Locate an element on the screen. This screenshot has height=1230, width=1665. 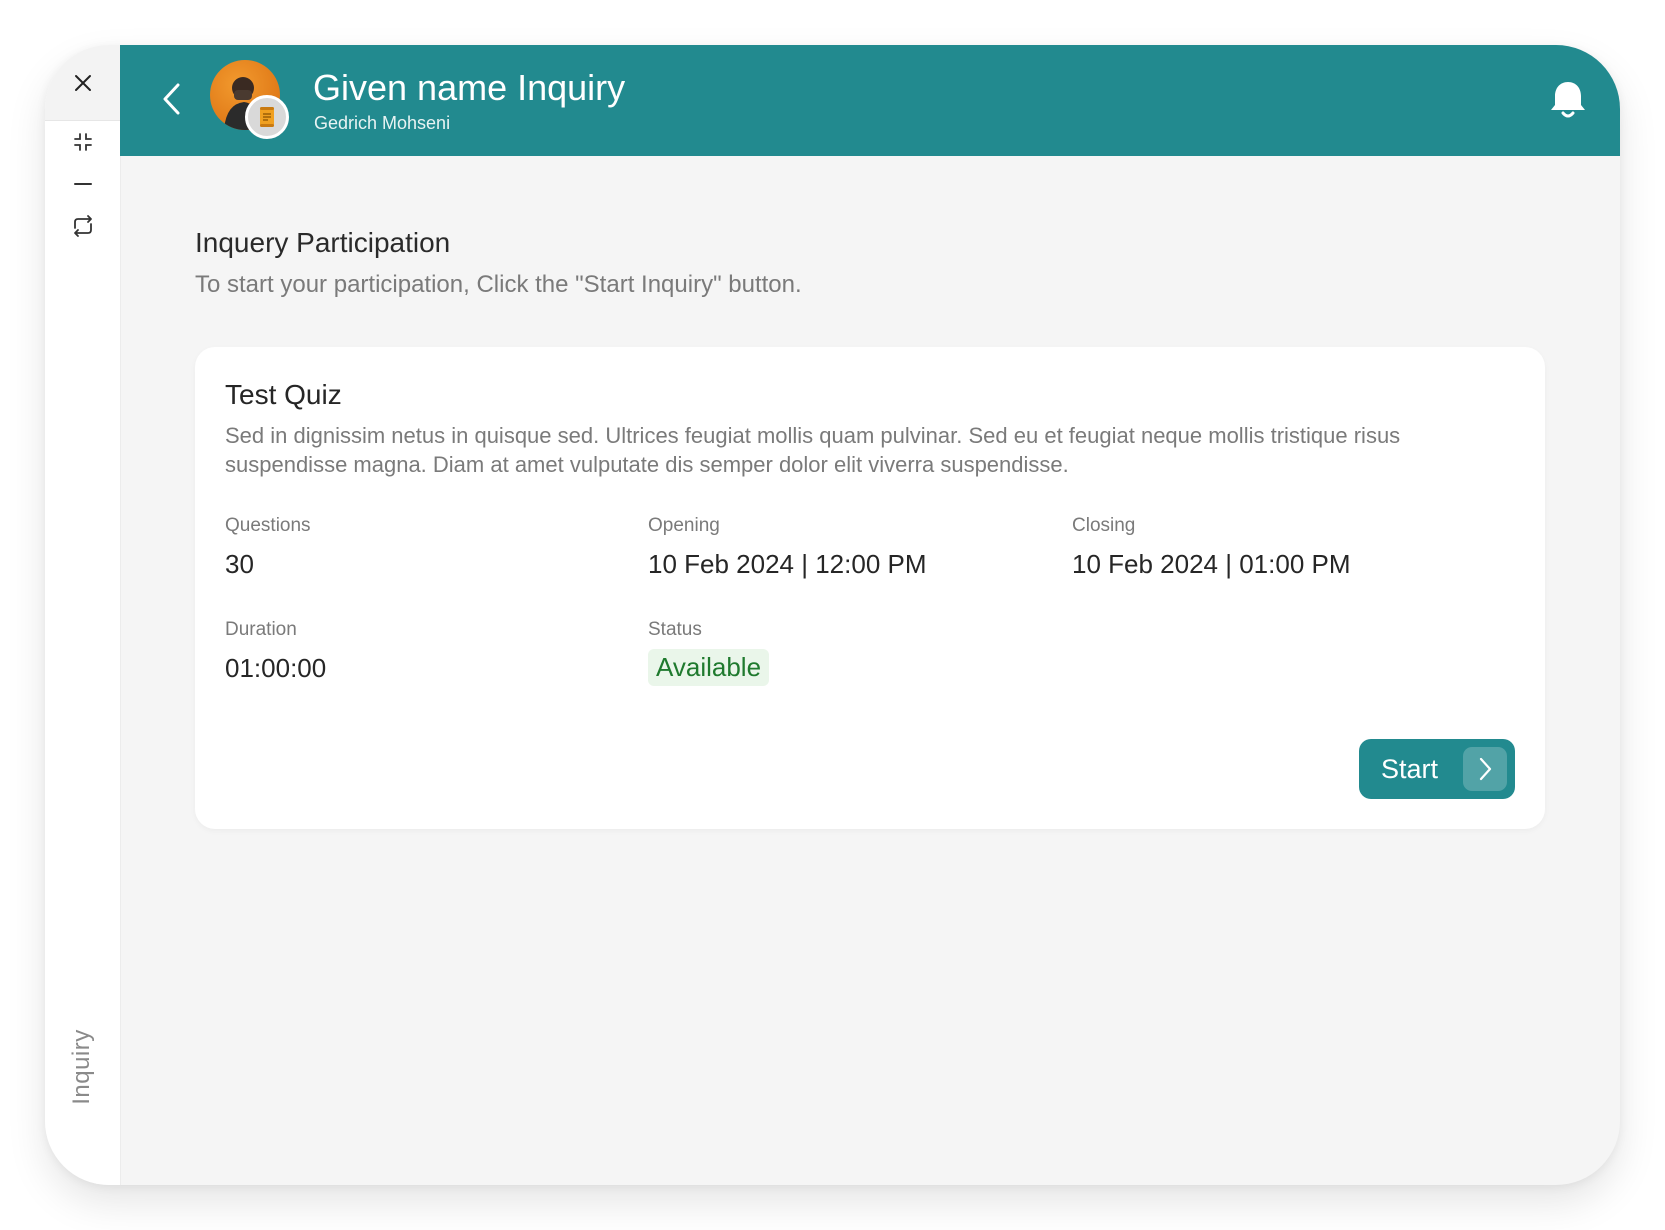
bell-icon is located at coordinates (1568, 100).